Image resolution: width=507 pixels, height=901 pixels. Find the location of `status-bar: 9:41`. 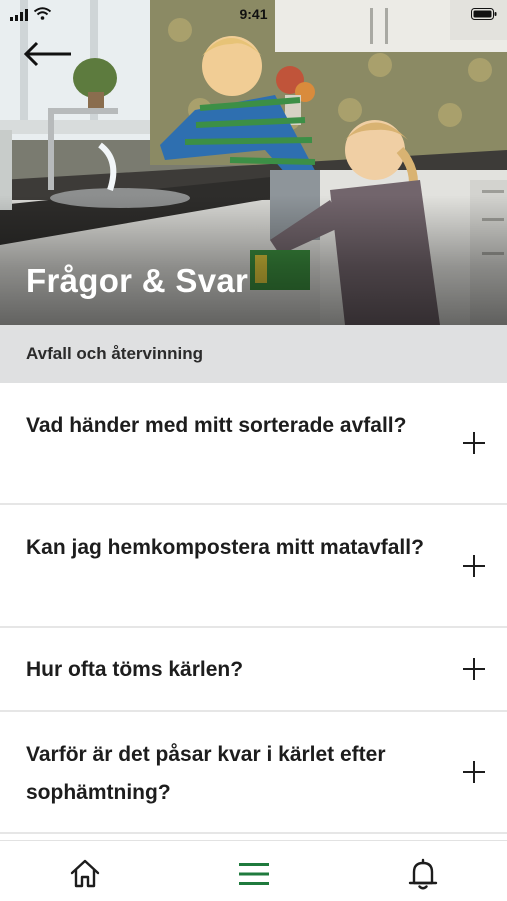

status-bar: 9:41 is located at coordinates (253, 15).